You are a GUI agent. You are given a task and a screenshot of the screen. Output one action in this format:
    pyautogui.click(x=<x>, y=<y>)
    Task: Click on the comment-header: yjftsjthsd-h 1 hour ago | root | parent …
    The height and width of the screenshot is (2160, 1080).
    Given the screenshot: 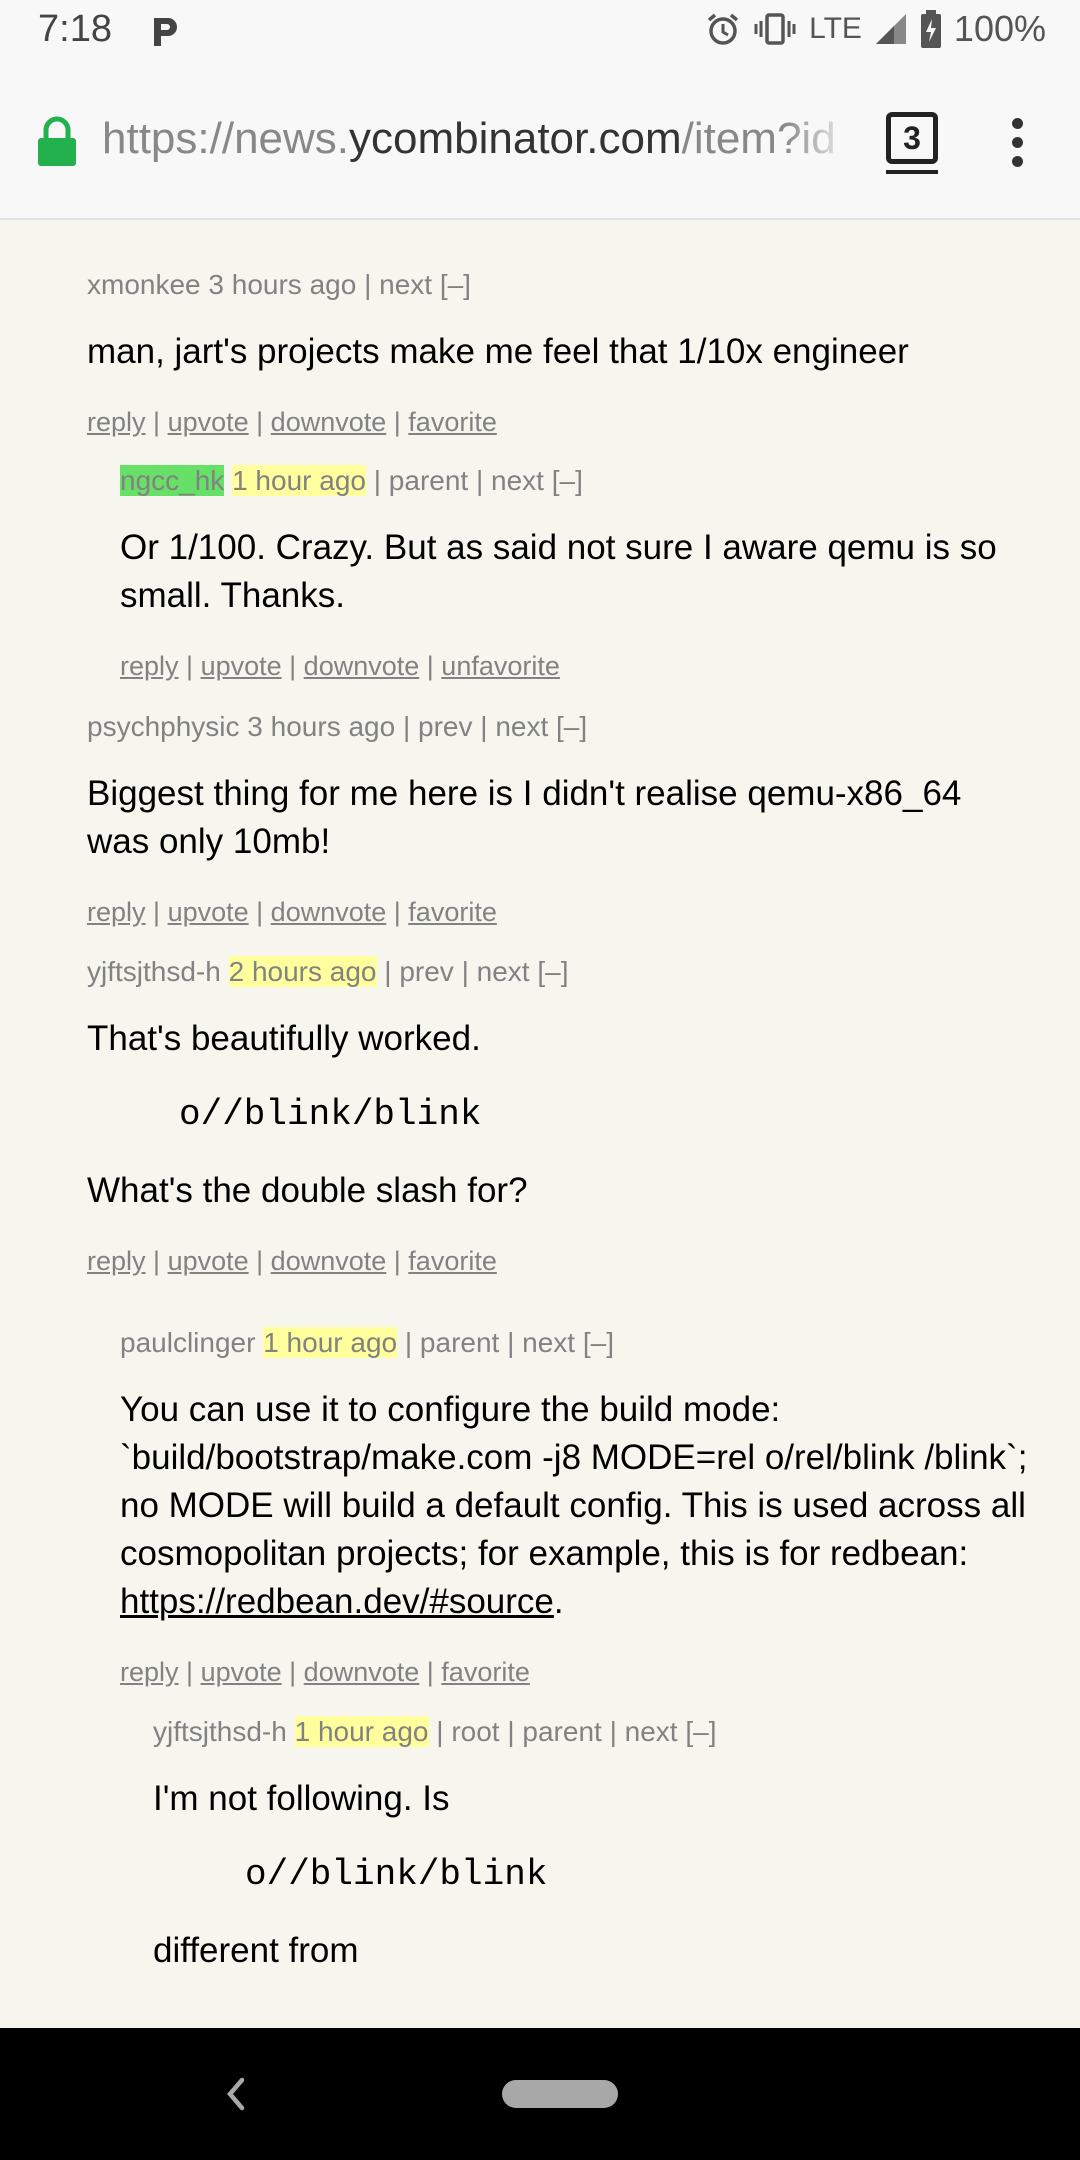 What is the action you would take?
    pyautogui.click(x=593, y=1732)
    